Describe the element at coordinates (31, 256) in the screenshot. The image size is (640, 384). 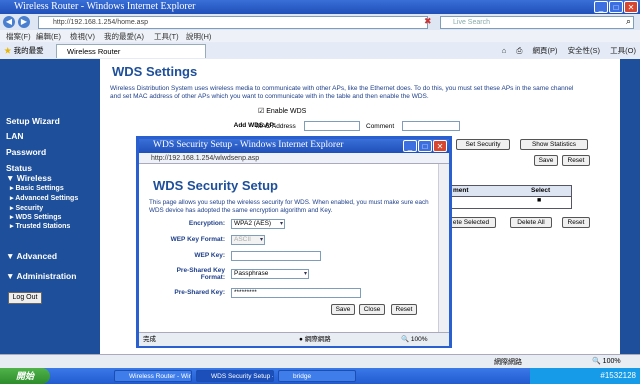
I see `sidebar-item-advanced: ▼ Advanced` at that location.